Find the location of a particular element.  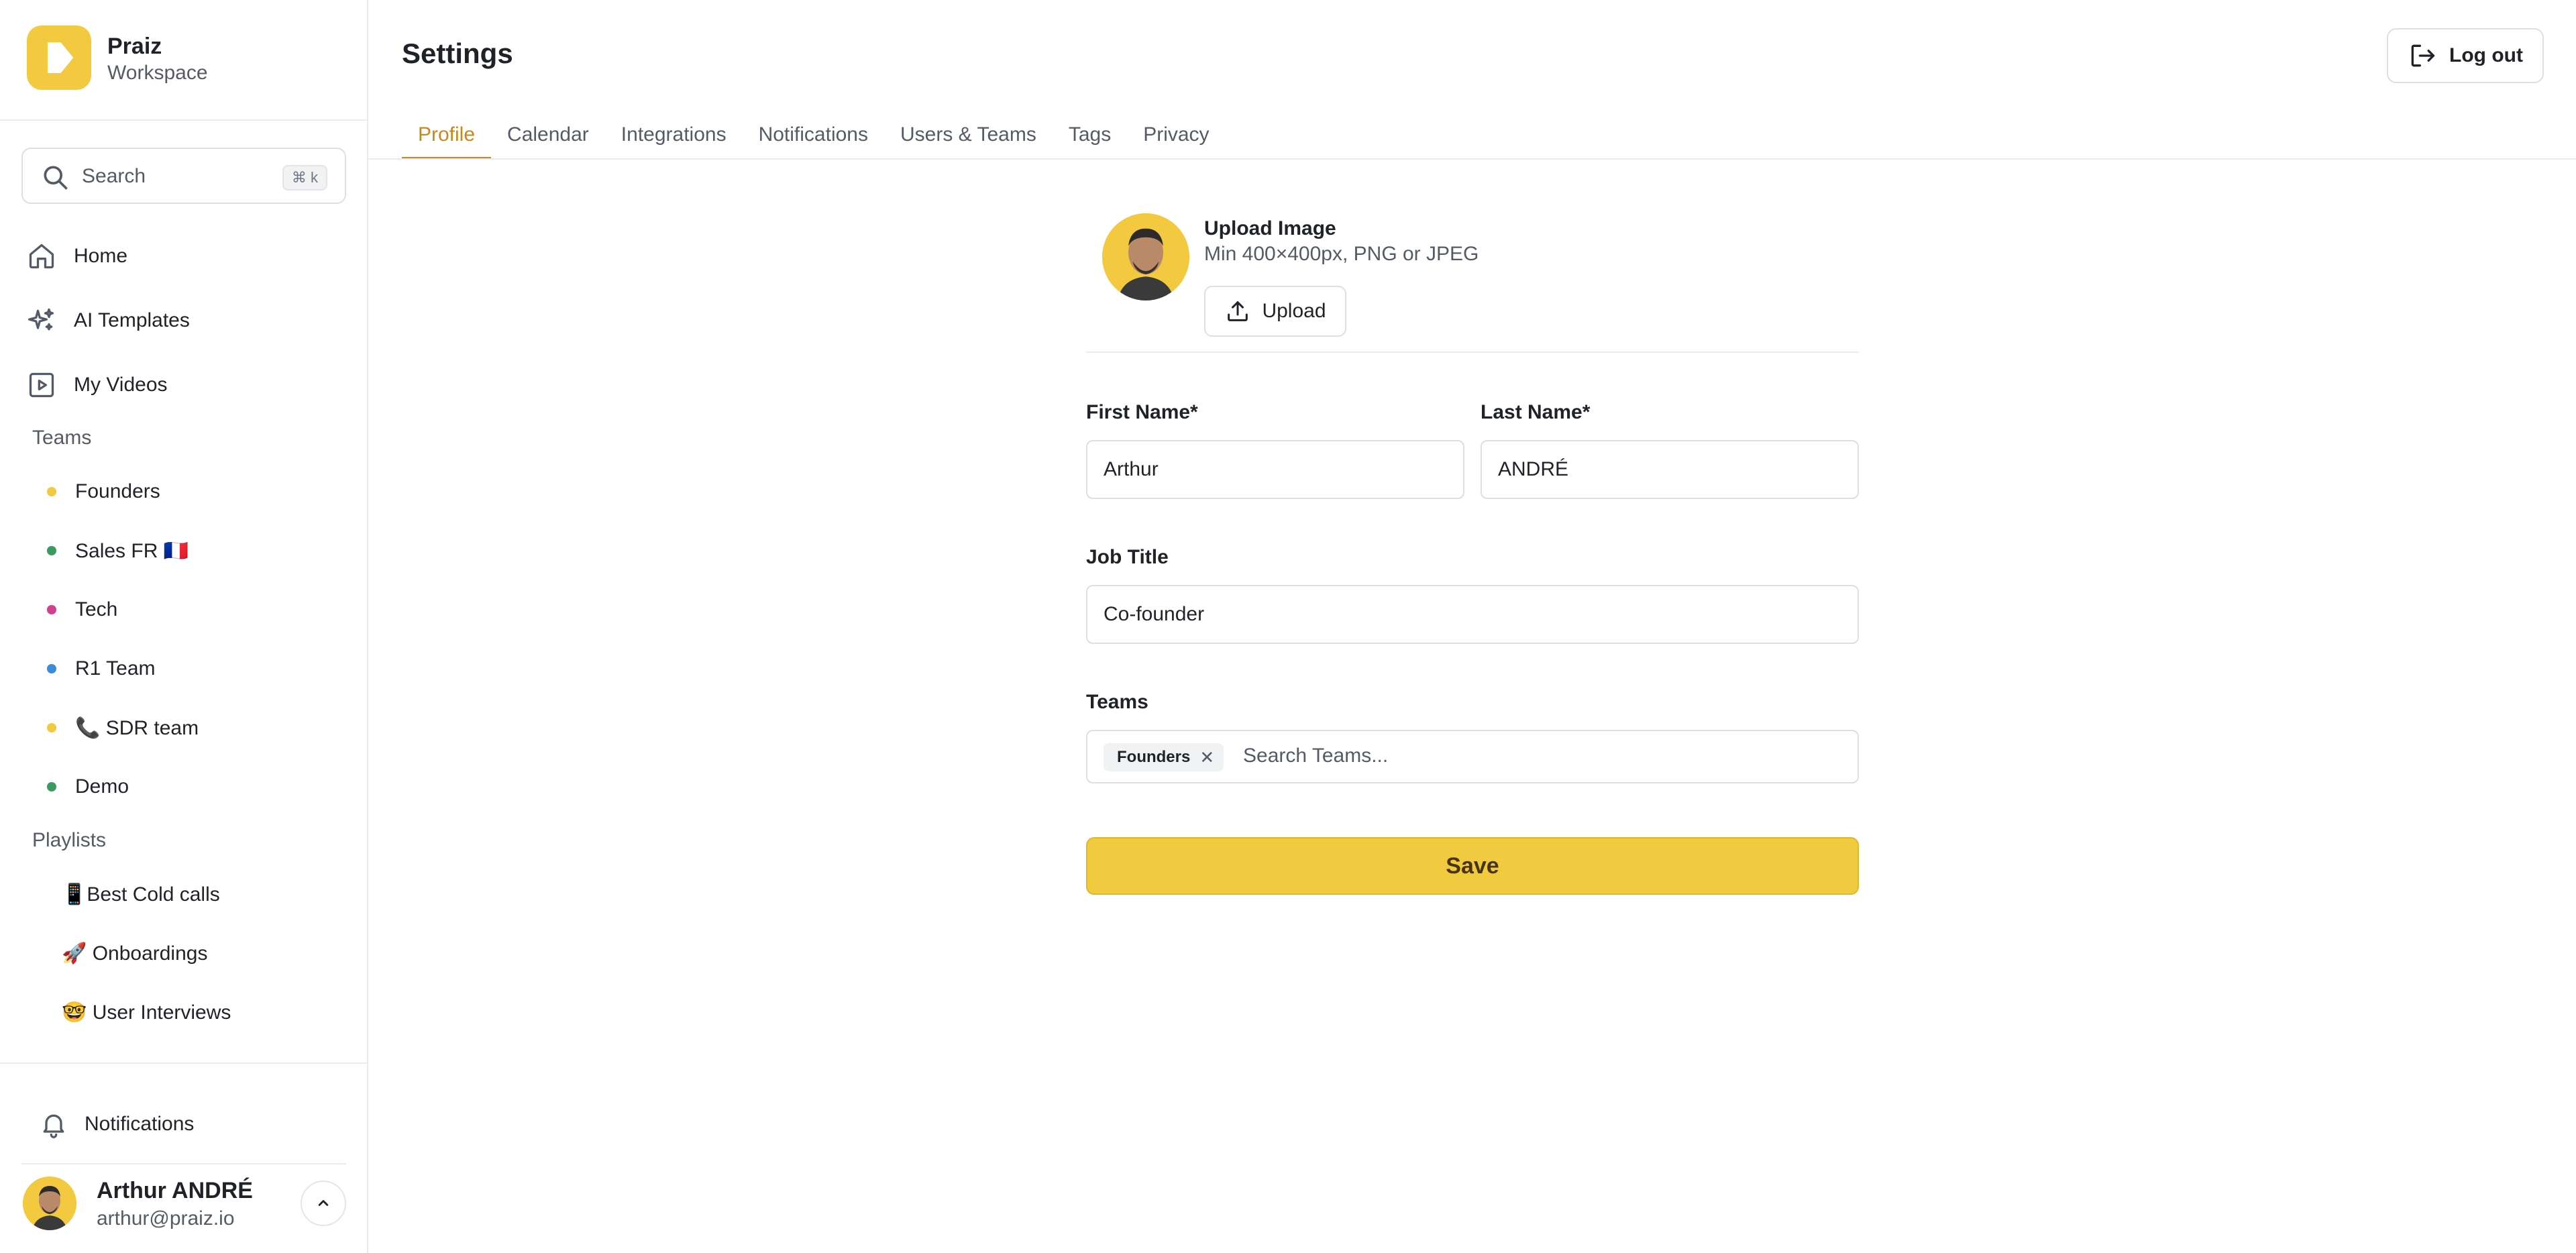

tabs-divider is located at coordinates (1472, 159).